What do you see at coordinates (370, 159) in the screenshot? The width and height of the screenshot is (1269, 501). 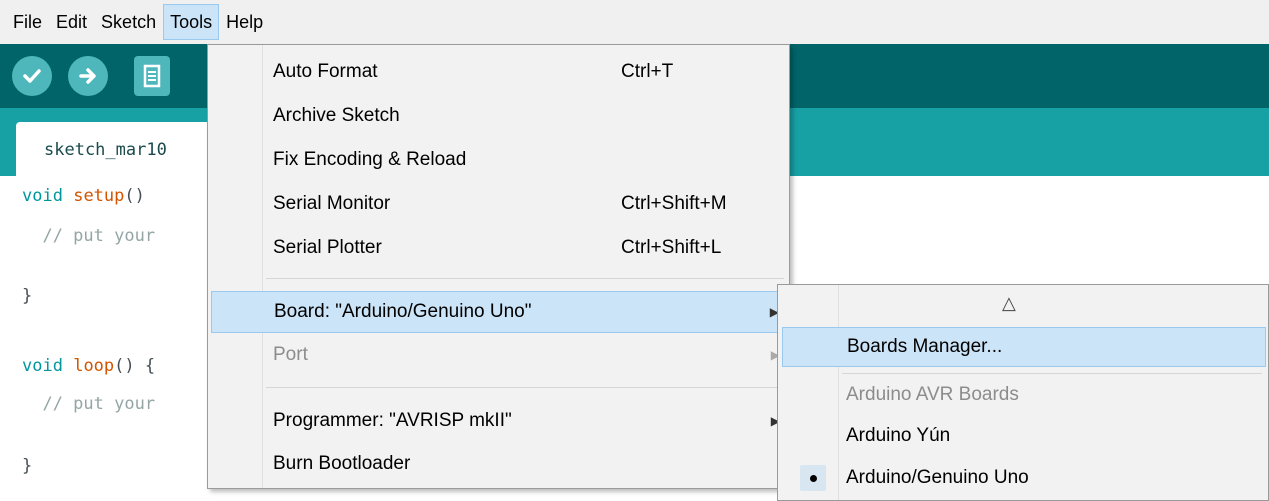 I see `menu-item-label: Fix Encoding & Reload` at bounding box center [370, 159].